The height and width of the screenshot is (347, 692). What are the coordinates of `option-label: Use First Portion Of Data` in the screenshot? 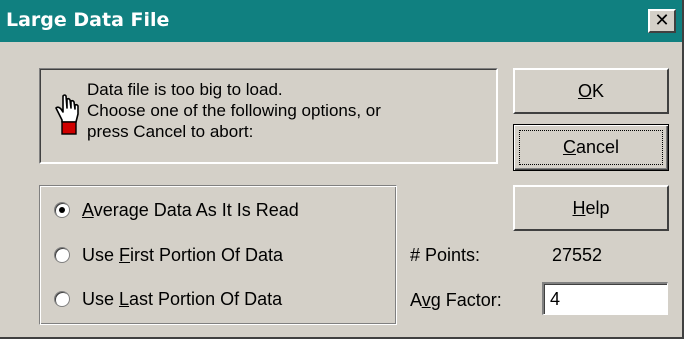 It's located at (183, 254).